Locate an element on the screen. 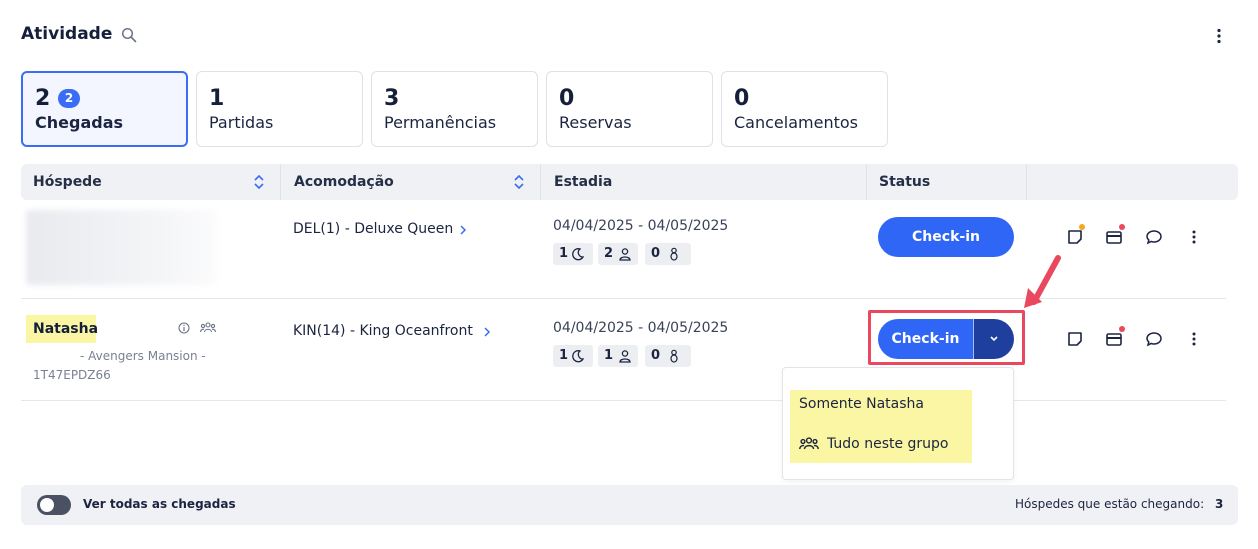 The image size is (1258, 549). group-name: - Avengers Mansion - is located at coordinates (143, 356).